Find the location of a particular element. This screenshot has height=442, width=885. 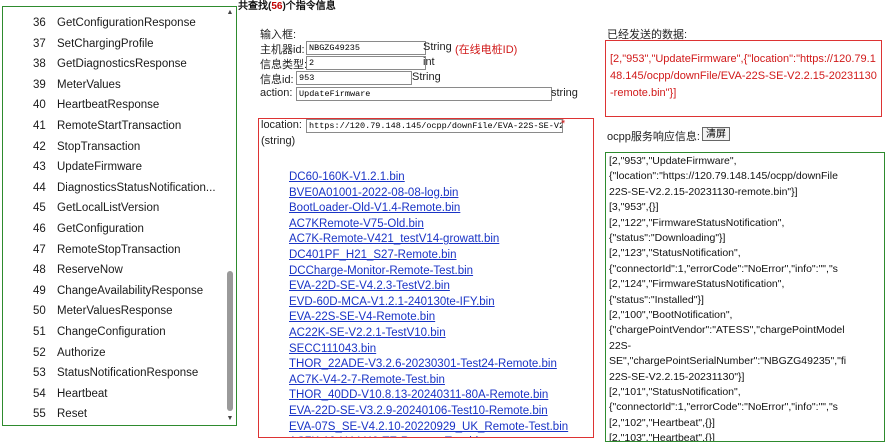

response-log-line: [2,"123","StatusNotification", is located at coordinates (675, 253).